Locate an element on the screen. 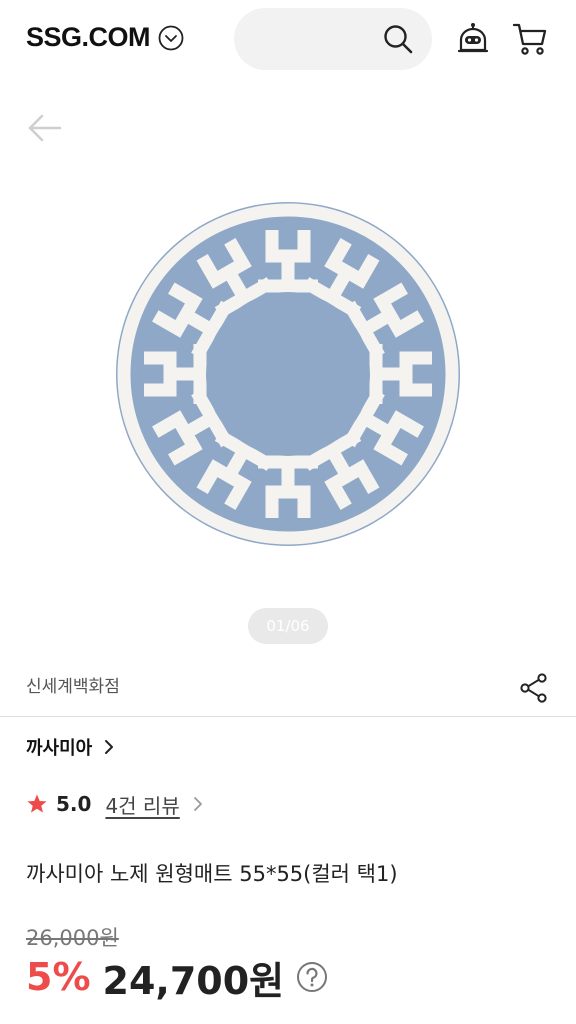  section-divider is located at coordinates (288, 716).